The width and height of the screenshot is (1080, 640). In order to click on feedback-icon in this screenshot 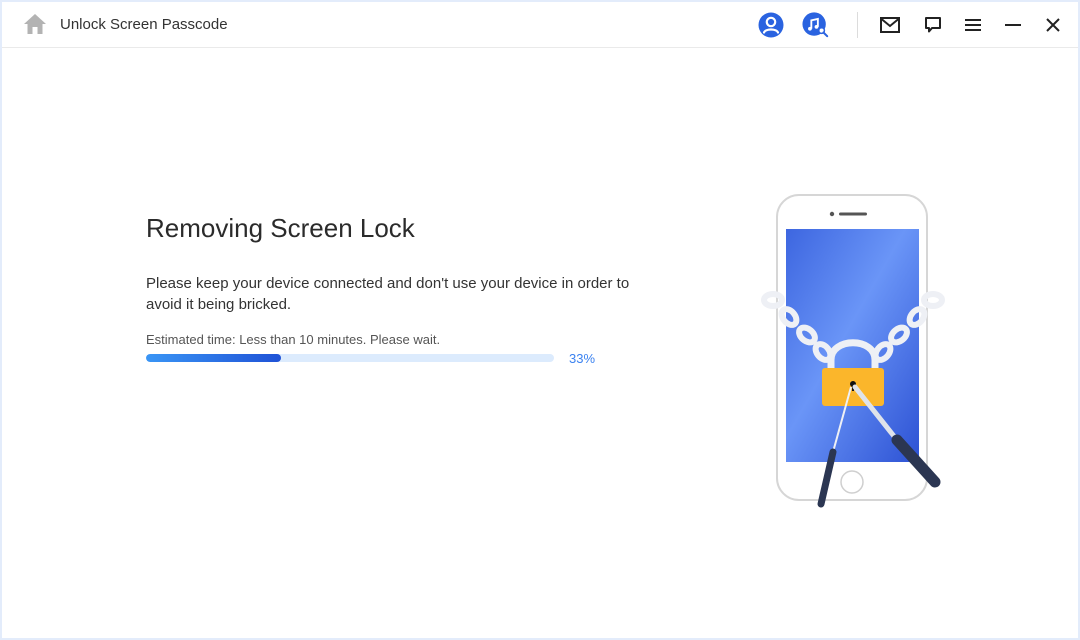, I will do `click(933, 25)`.